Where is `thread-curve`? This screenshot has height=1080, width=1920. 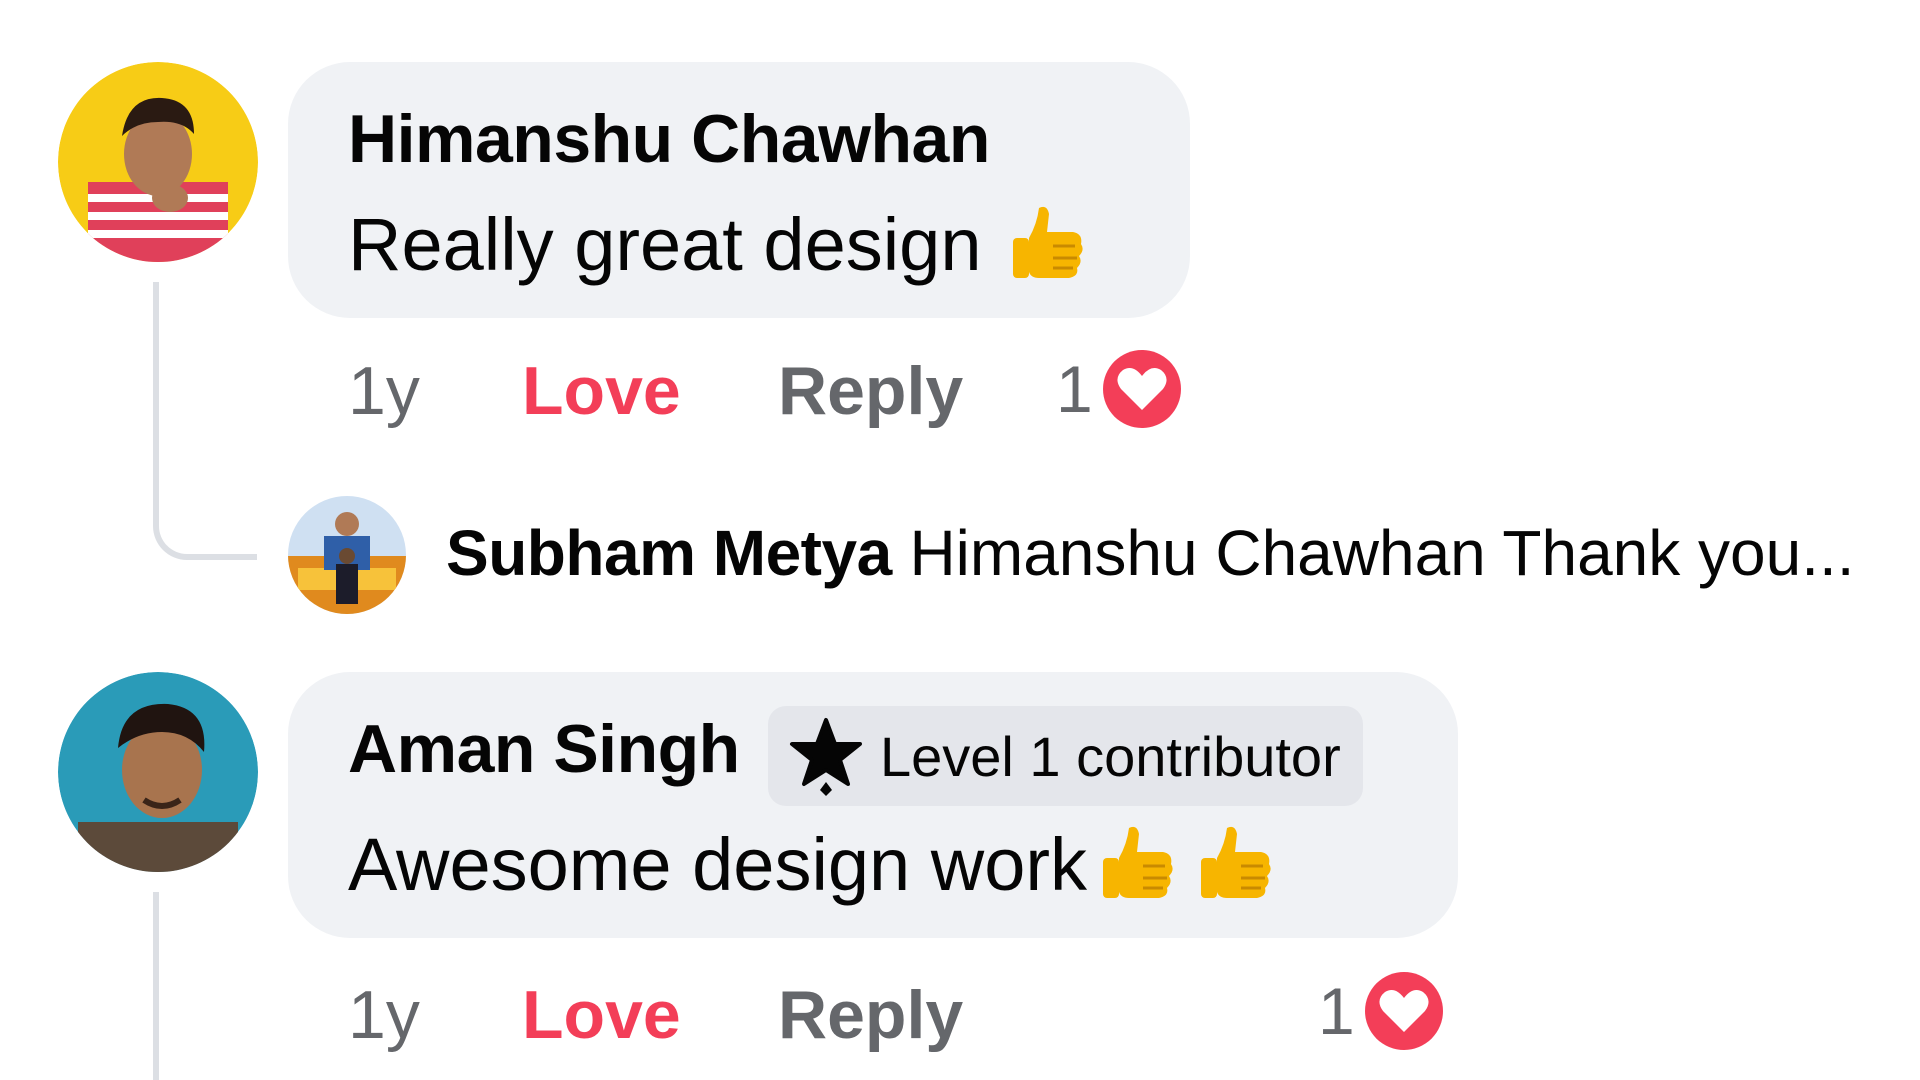 thread-curve is located at coordinates (205, 530).